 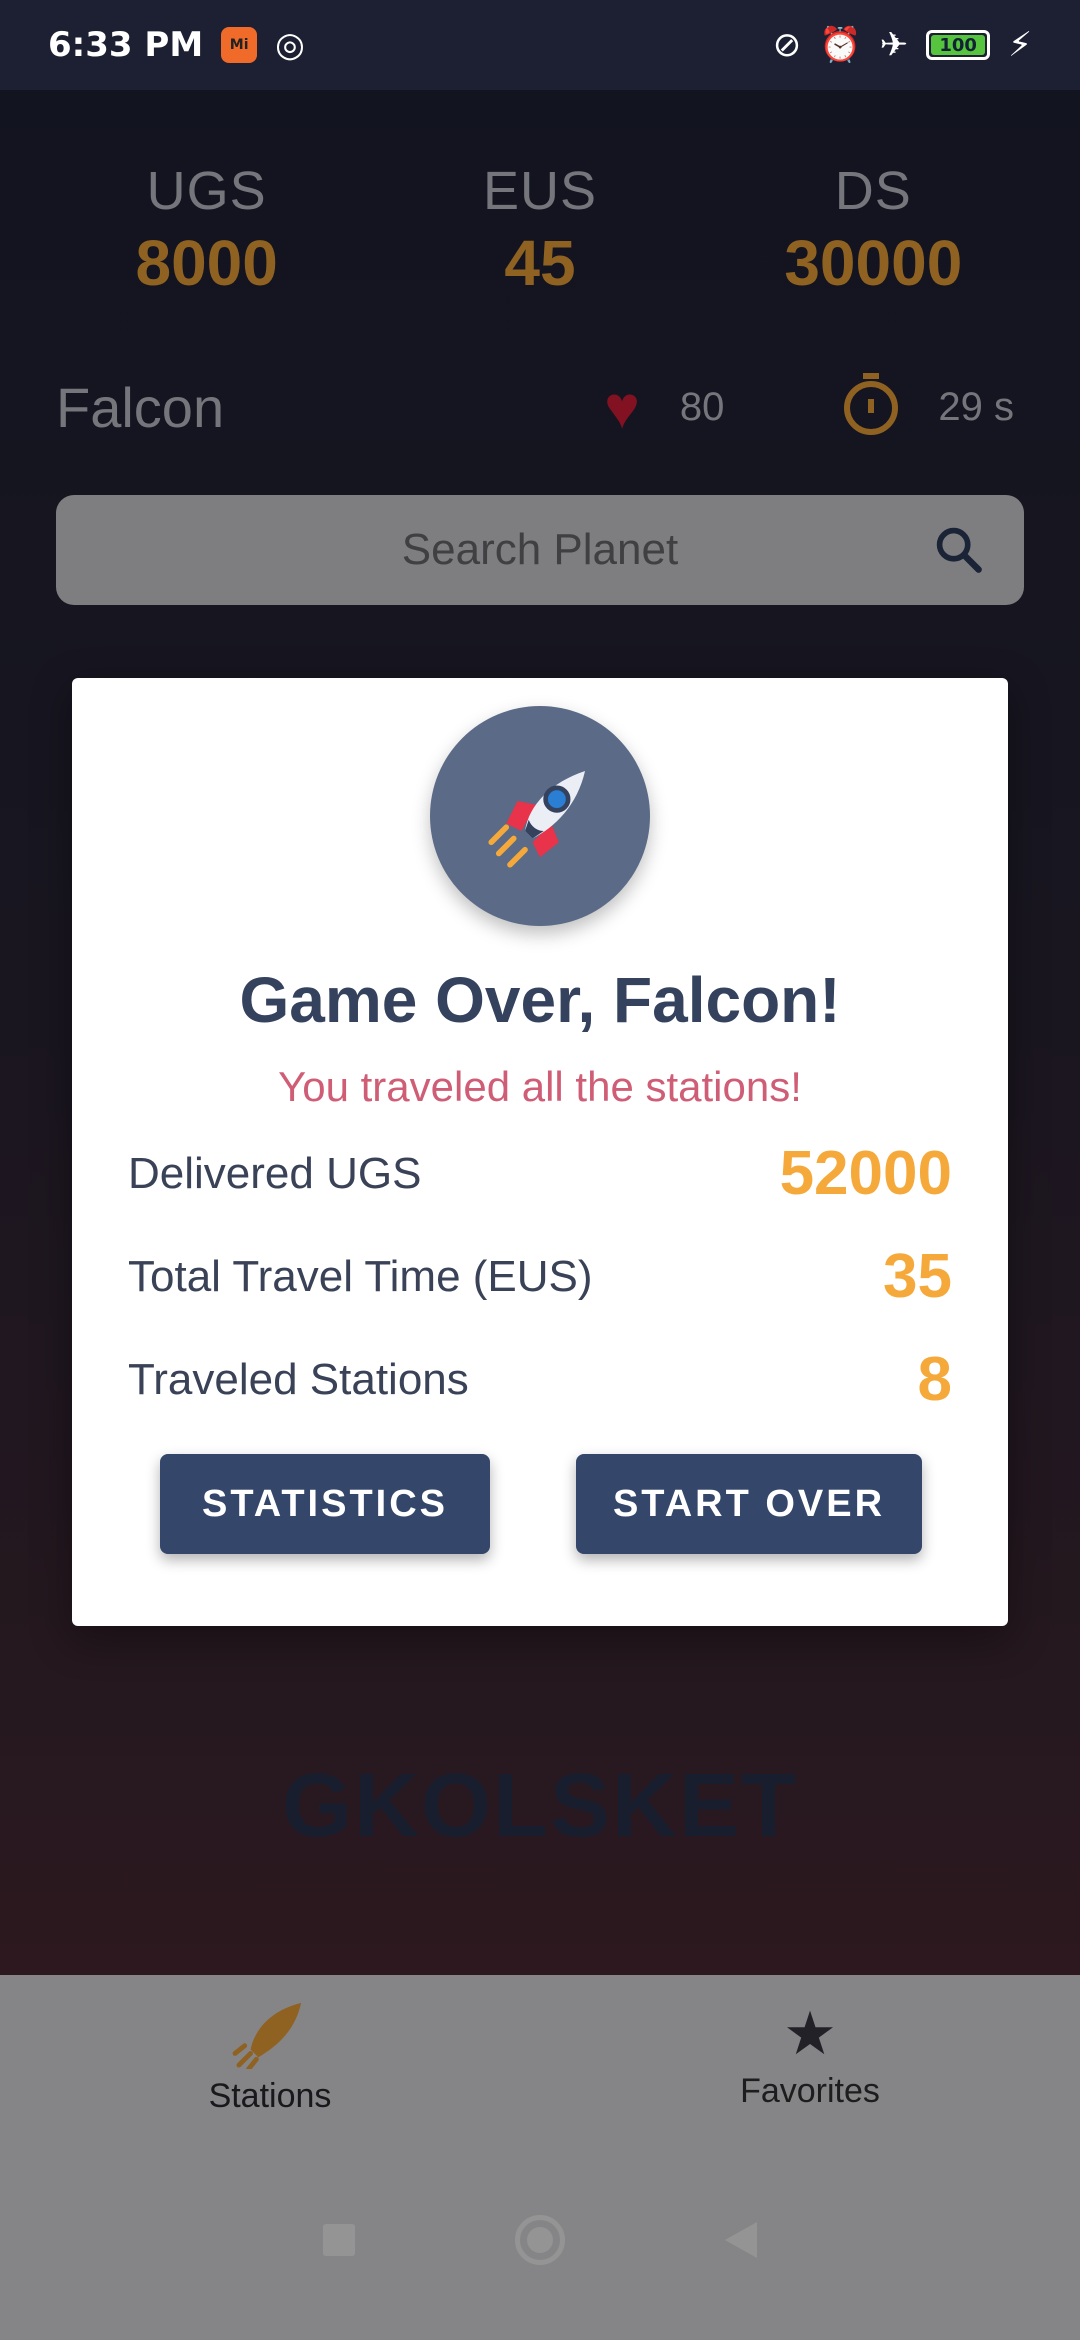 I want to click on heart-icon: ♥, so click(x=622, y=407).